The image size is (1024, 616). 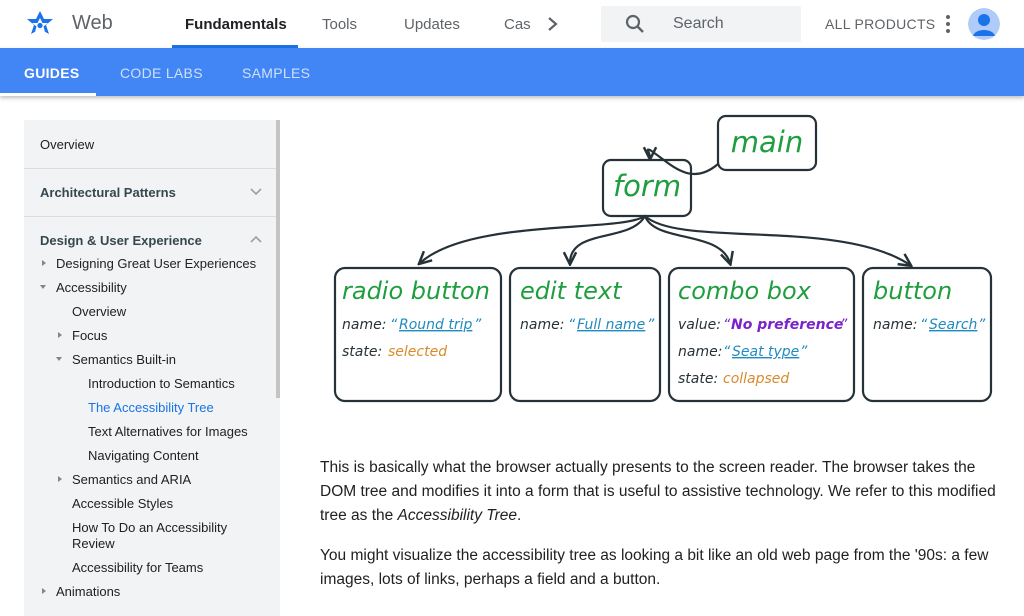 What do you see at coordinates (122, 504) in the screenshot?
I see `sidebar-item-accessible-styles: Accessible Styles` at bounding box center [122, 504].